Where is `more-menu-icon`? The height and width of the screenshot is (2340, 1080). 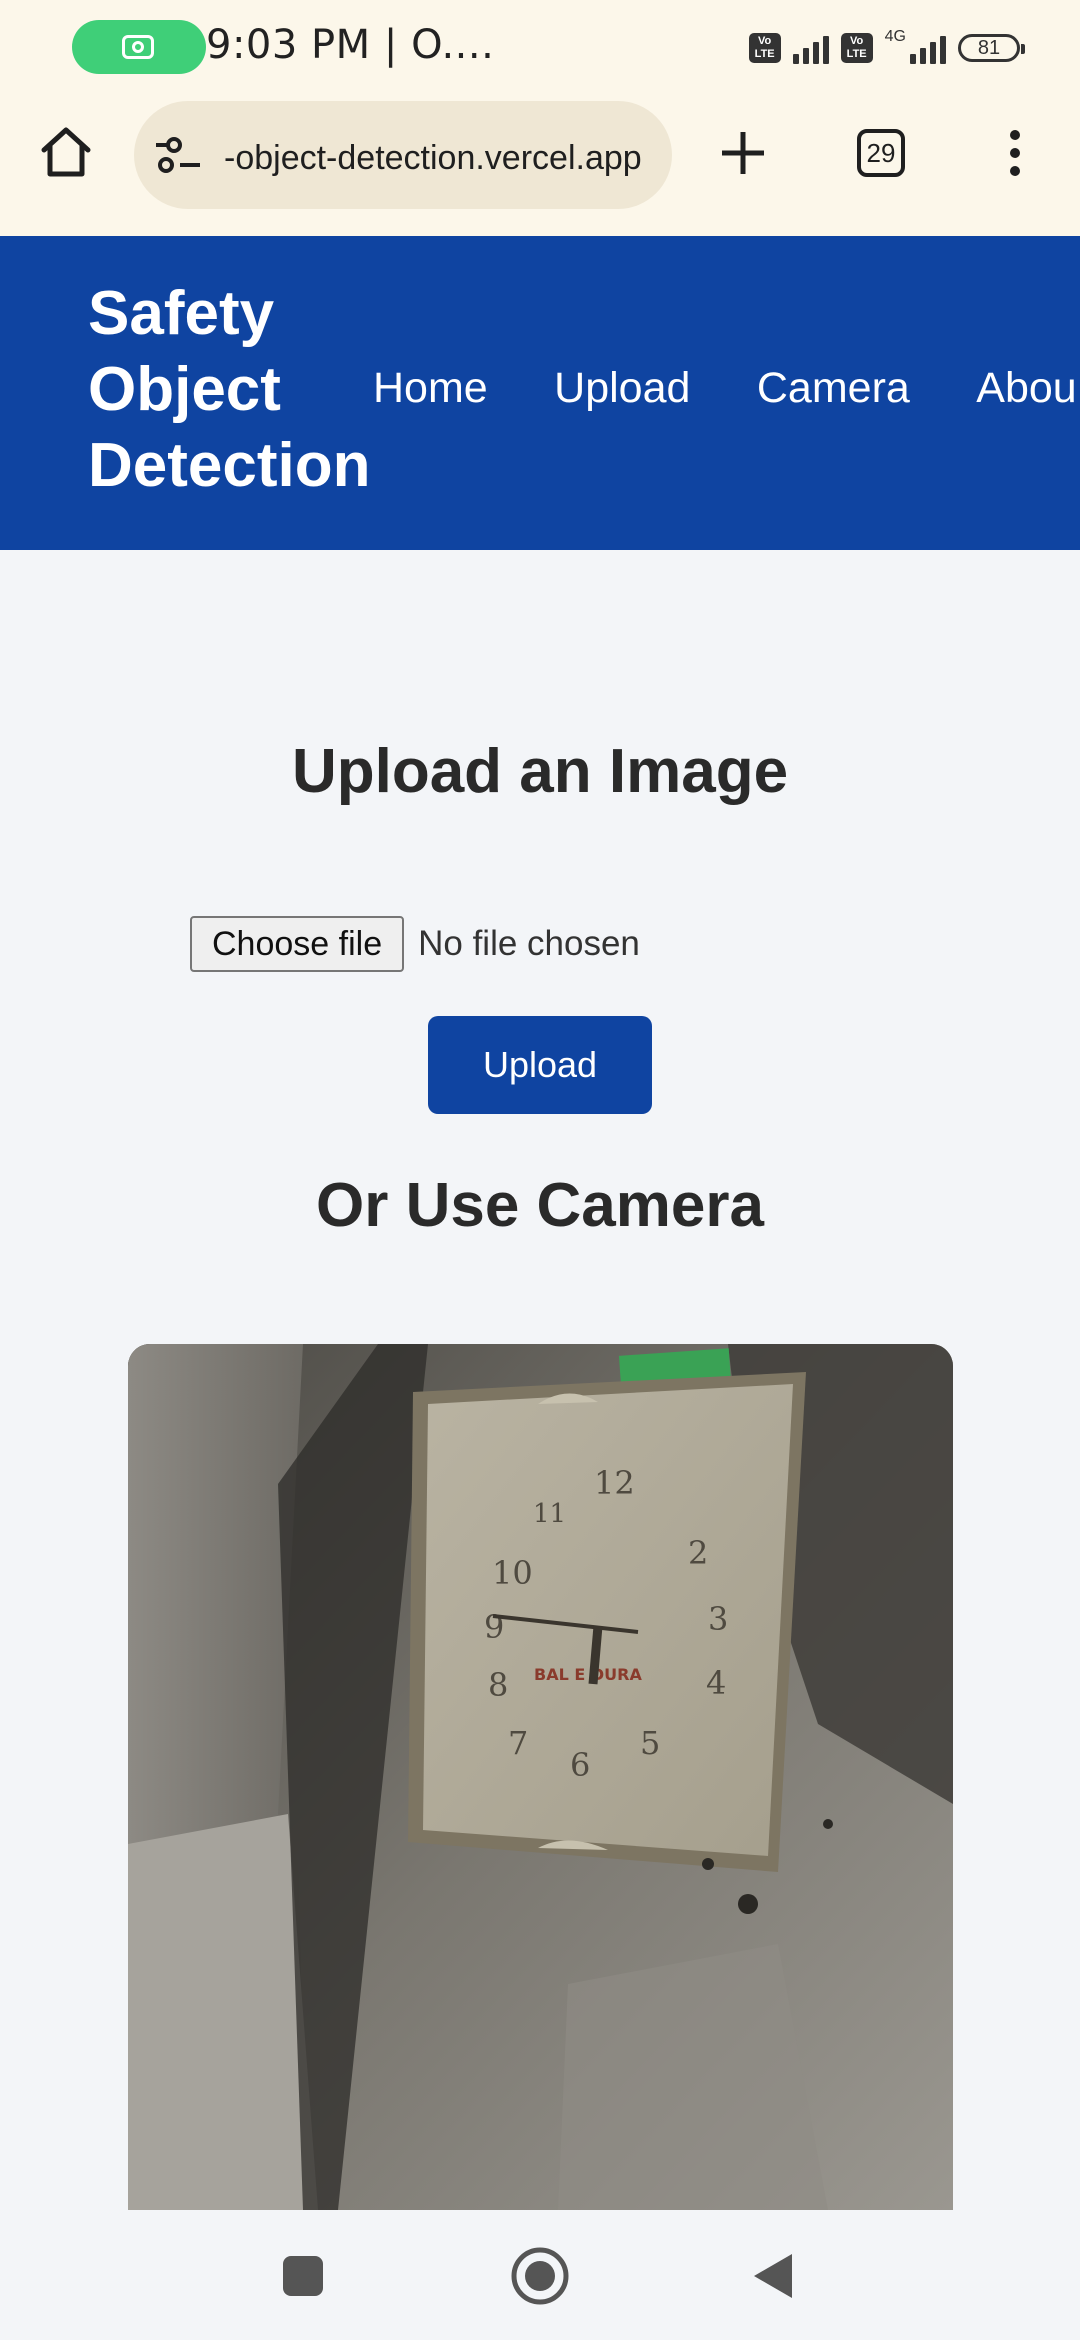 more-menu-icon is located at coordinates (1015, 155).